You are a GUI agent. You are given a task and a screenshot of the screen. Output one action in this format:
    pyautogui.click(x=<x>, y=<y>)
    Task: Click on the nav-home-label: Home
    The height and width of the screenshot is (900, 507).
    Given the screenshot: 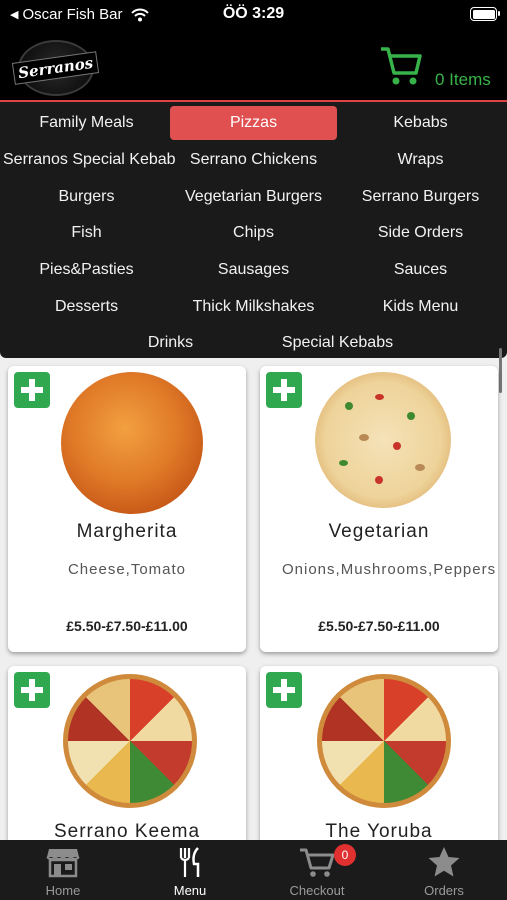 What is the action you would take?
    pyautogui.click(x=63, y=890)
    